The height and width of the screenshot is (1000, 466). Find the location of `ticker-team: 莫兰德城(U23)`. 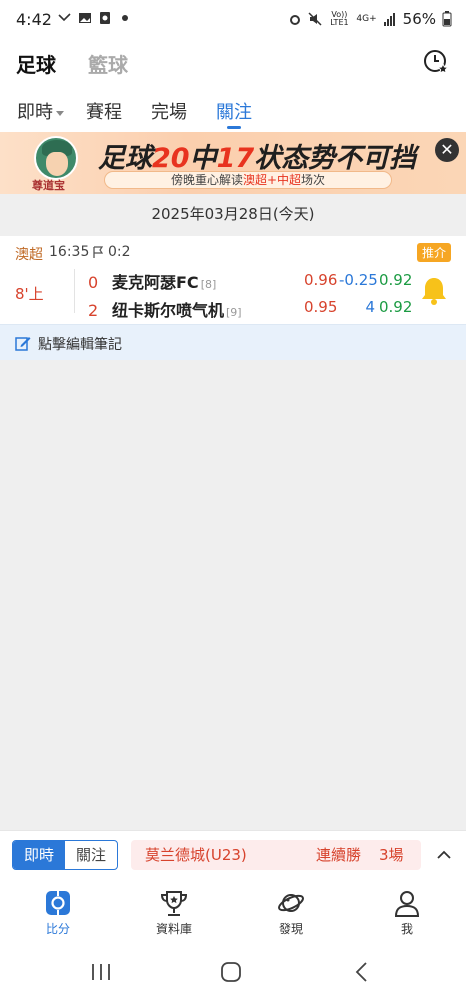

ticker-team: 莫兰德城(U23) is located at coordinates (196, 855).